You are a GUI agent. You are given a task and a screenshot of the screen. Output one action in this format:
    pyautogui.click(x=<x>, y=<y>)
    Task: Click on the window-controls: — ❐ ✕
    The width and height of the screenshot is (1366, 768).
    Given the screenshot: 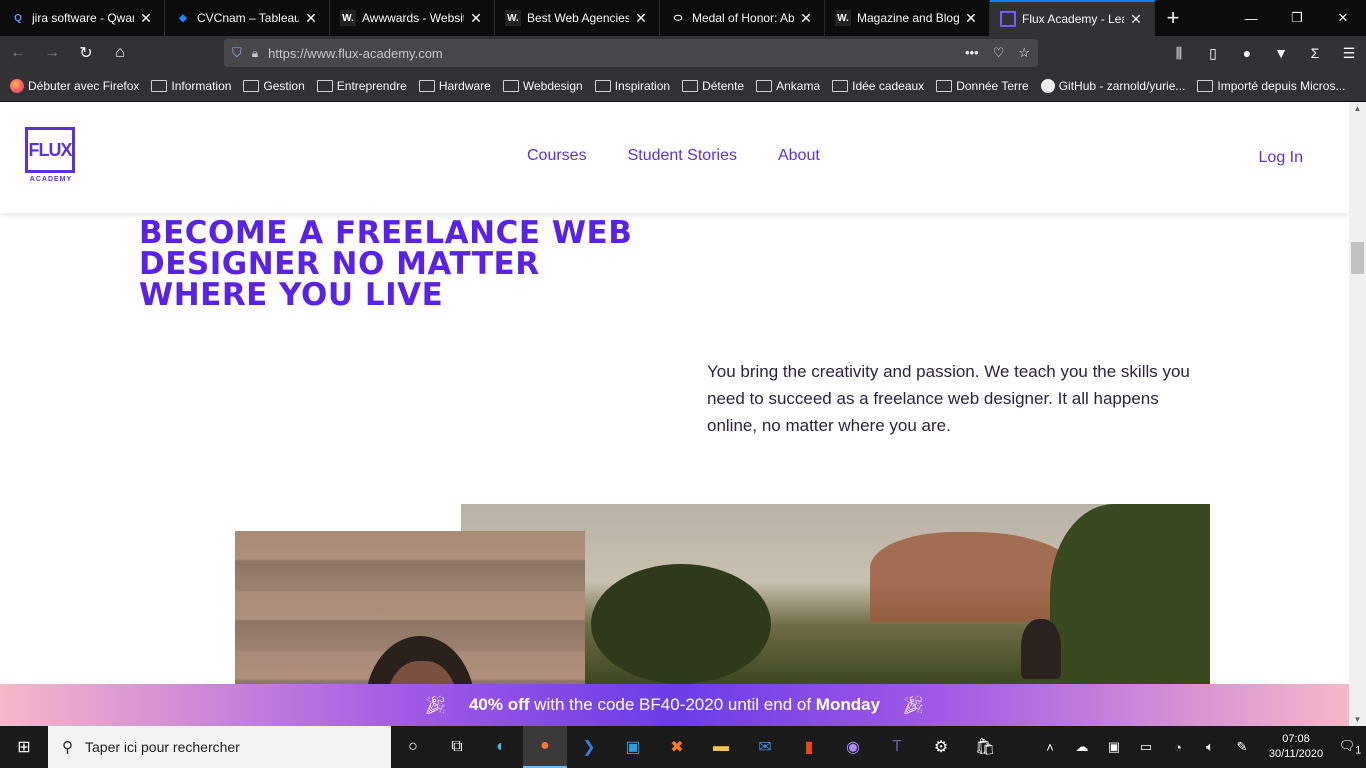 What is the action you would take?
    pyautogui.click(x=1297, y=18)
    